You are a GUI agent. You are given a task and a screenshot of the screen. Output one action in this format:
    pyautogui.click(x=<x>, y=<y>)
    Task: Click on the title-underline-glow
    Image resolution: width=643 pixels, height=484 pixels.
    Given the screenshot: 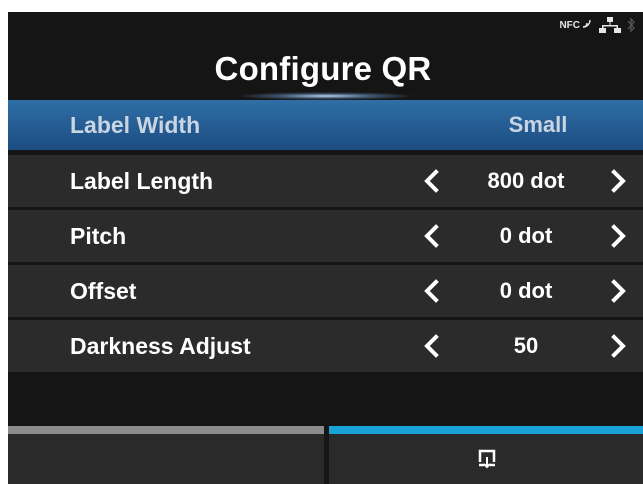 What is the action you would take?
    pyautogui.click(x=326, y=96)
    